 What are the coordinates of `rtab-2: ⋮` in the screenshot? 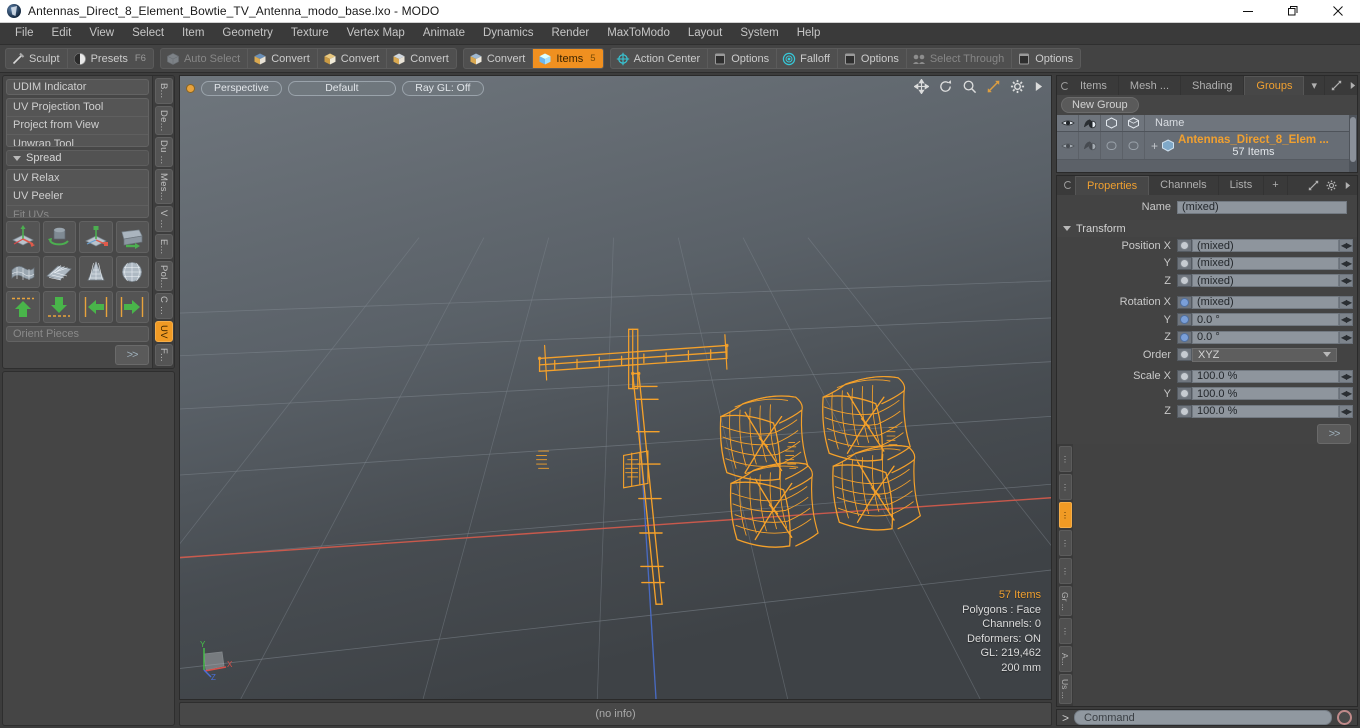 It's located at (1065, 487).